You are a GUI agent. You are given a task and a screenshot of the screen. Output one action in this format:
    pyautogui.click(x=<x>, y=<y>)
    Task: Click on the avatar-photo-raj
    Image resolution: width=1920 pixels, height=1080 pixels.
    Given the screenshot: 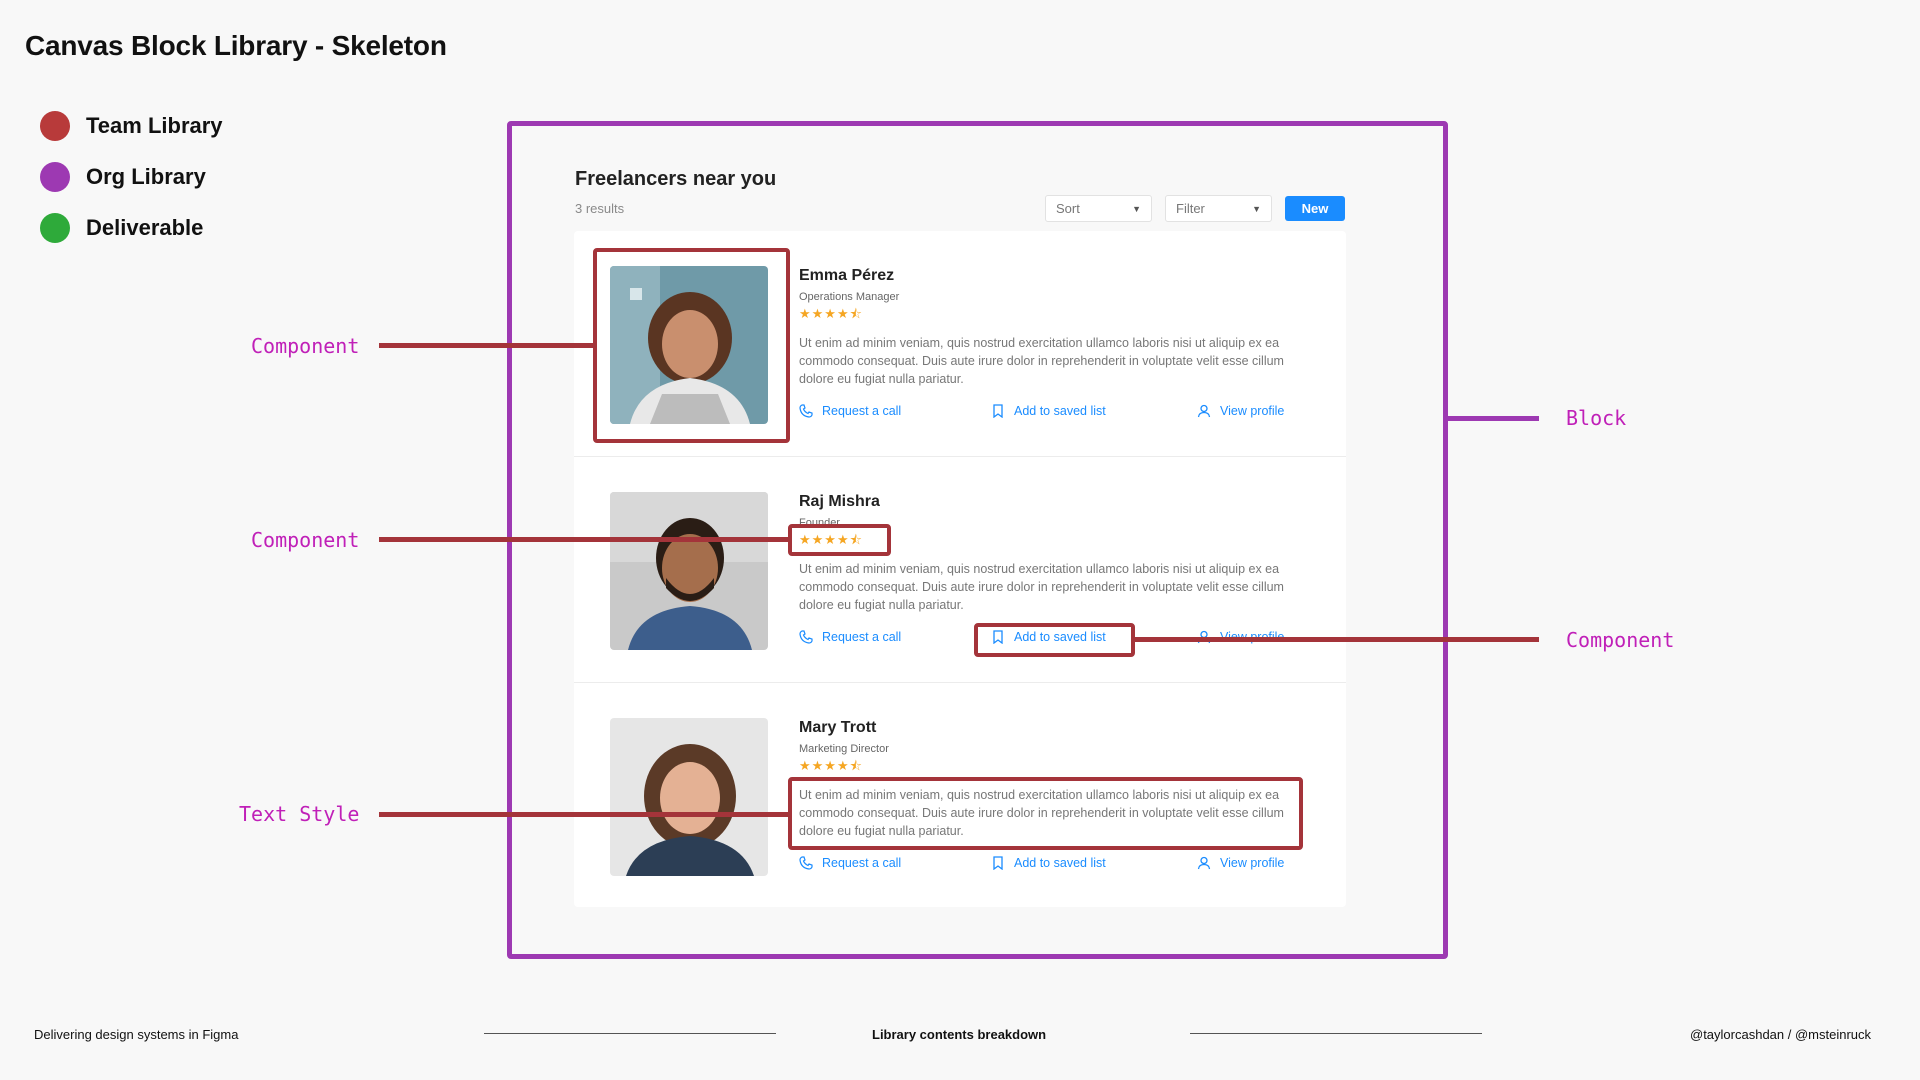 What is the action you would take?
    pyautogui.click(x=689, y=571)
    